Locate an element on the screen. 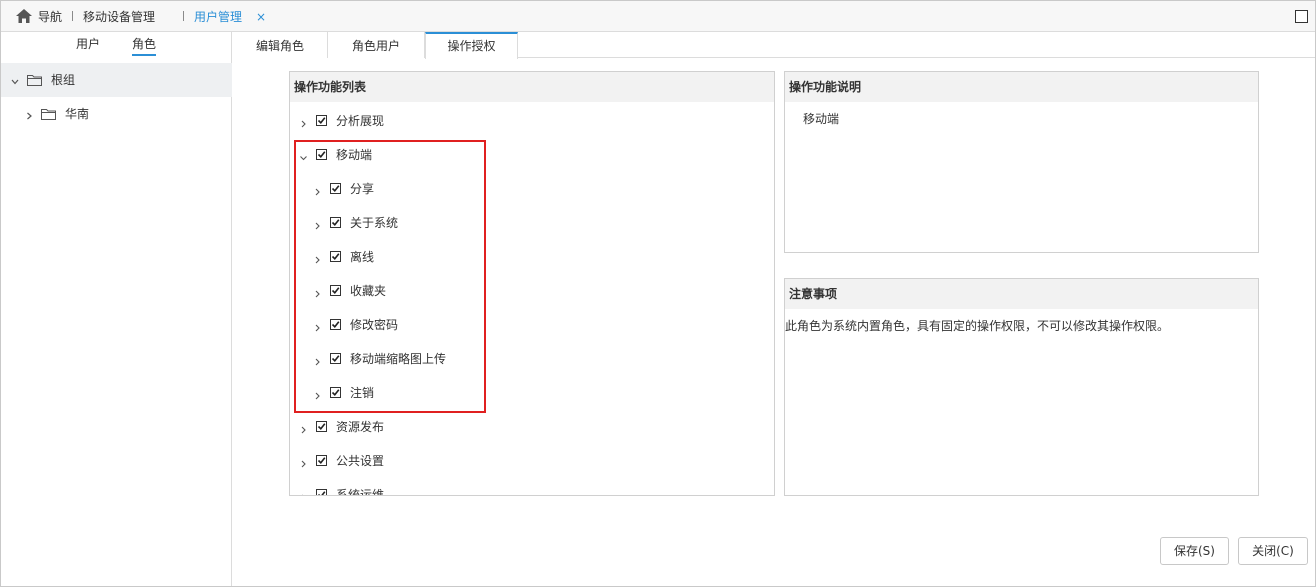 The image size is (1316, 587). tree-item-huanan: 华南 is located at coordinates (116, 114).